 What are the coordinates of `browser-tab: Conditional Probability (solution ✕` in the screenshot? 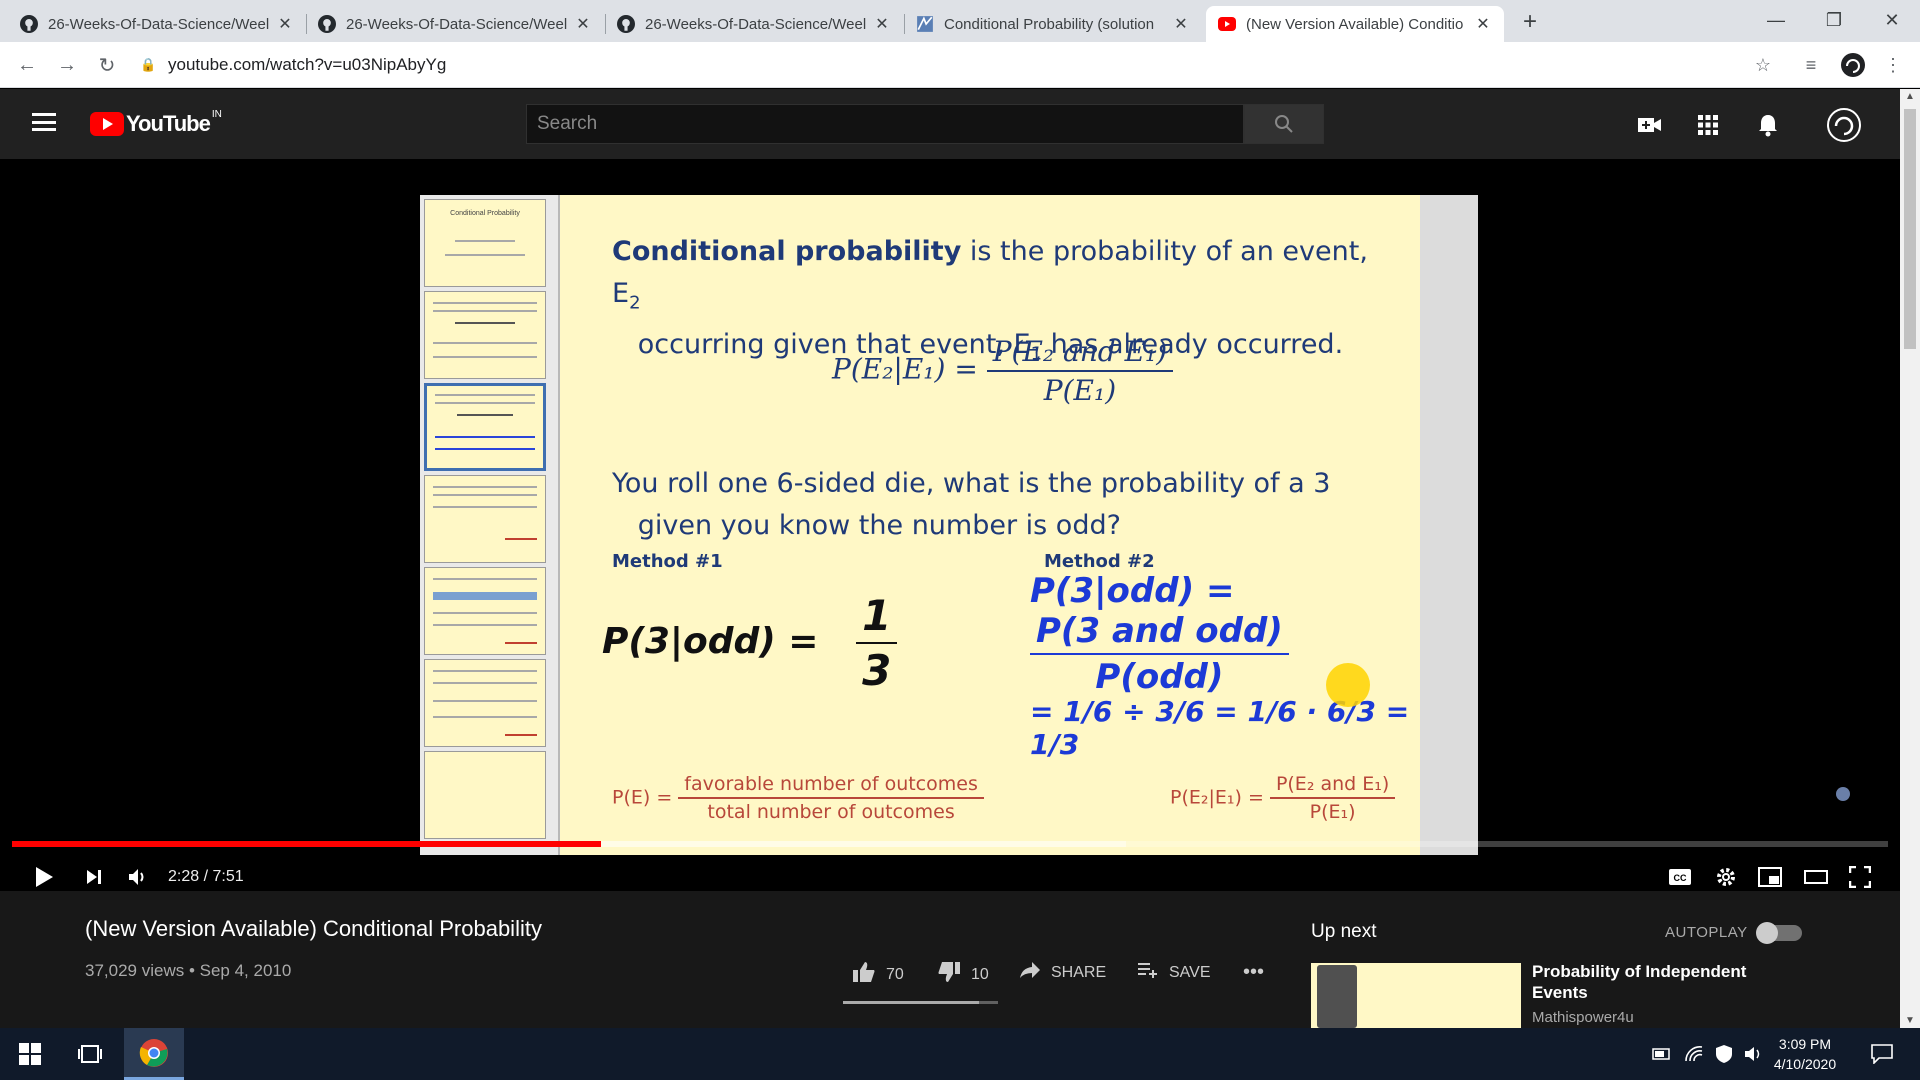 It's located at (1053, 24).